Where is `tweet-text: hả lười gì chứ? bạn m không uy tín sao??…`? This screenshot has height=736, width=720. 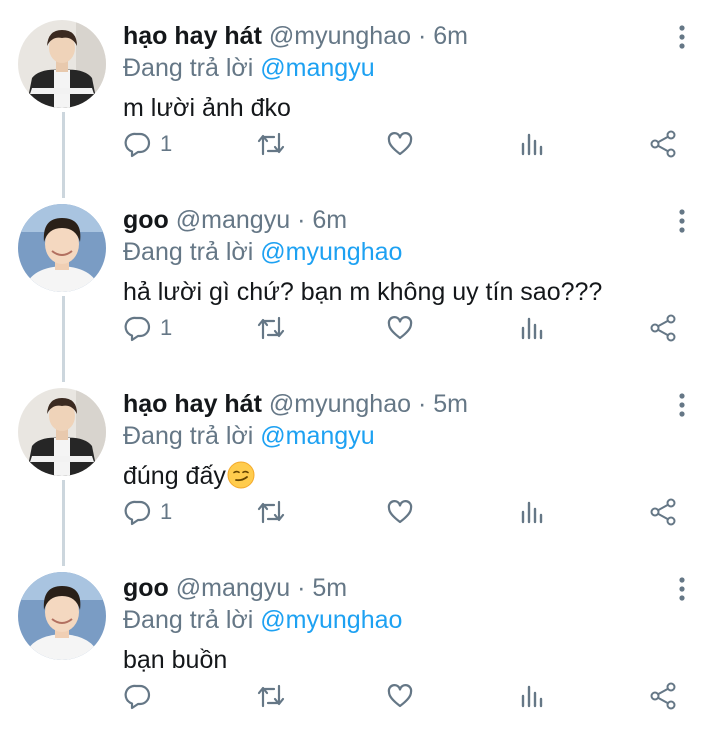 tweet-text: hả lười gì chứ? bạn m không uy tín sao??… is located at coordinates (363, 292).